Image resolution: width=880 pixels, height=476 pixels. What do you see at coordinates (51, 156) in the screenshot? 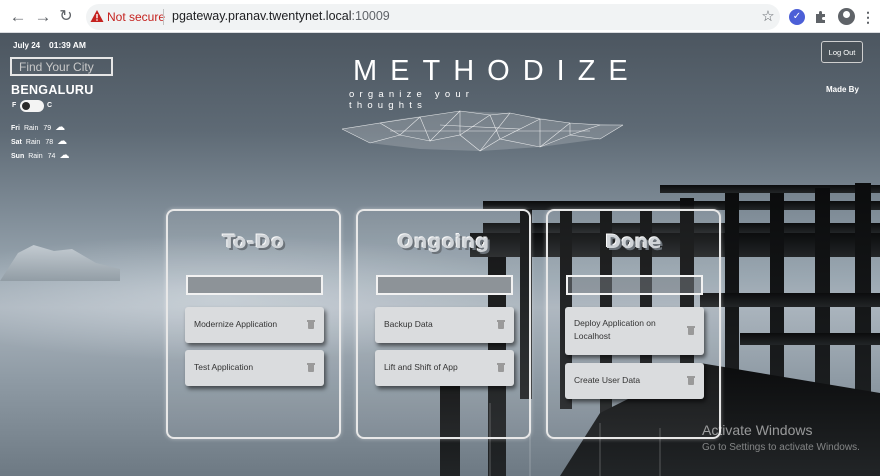
I see `forecast-temp: 74` at bounding box center [51, 156].